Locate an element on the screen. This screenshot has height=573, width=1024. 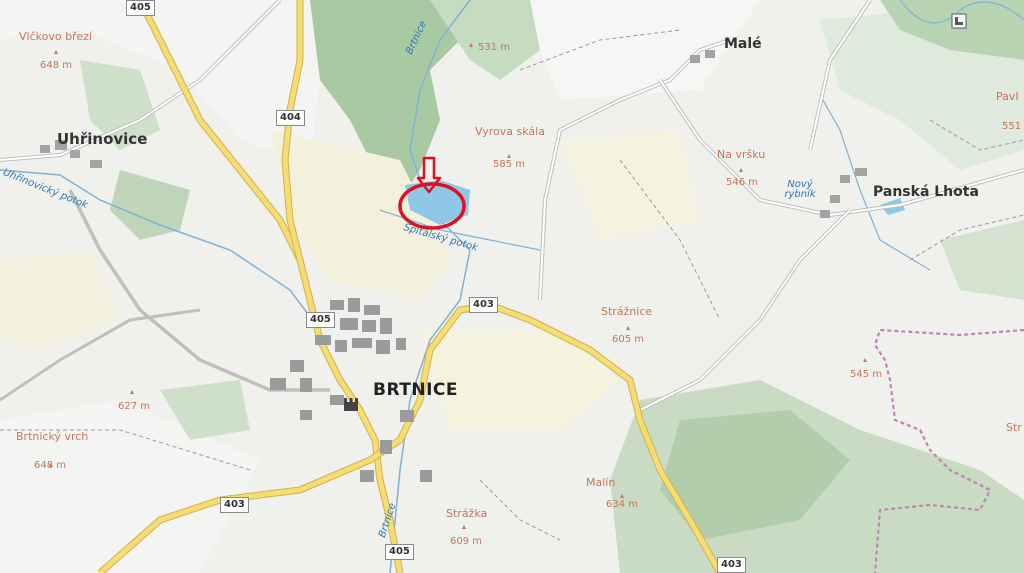
peak-label-malin: Malín is located at coordinates (601, 482).